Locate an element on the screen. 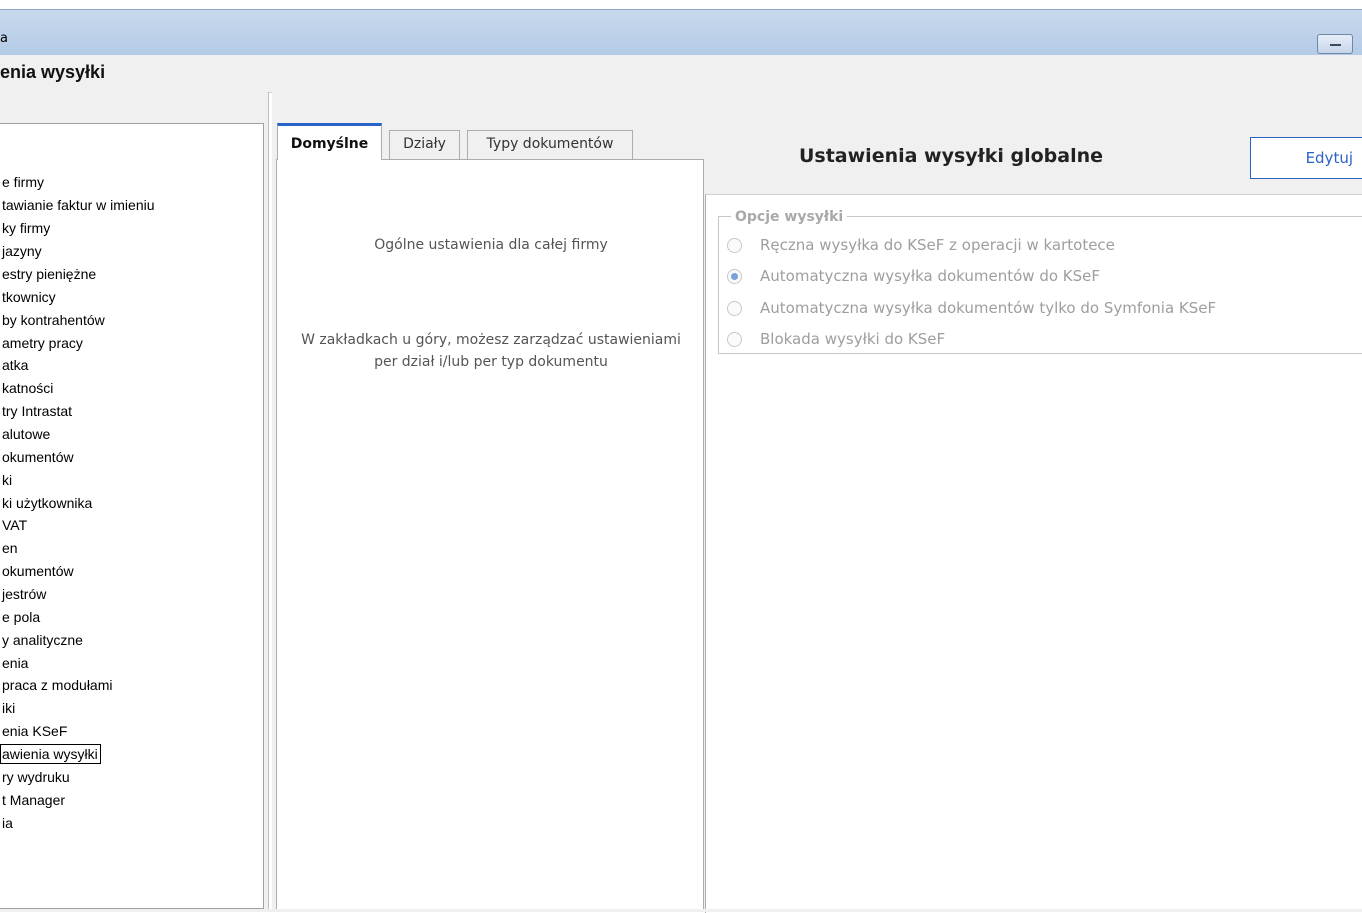 The image size is (1362, 913). sidebar-item: t Manager is located at coordinates (33, 800).